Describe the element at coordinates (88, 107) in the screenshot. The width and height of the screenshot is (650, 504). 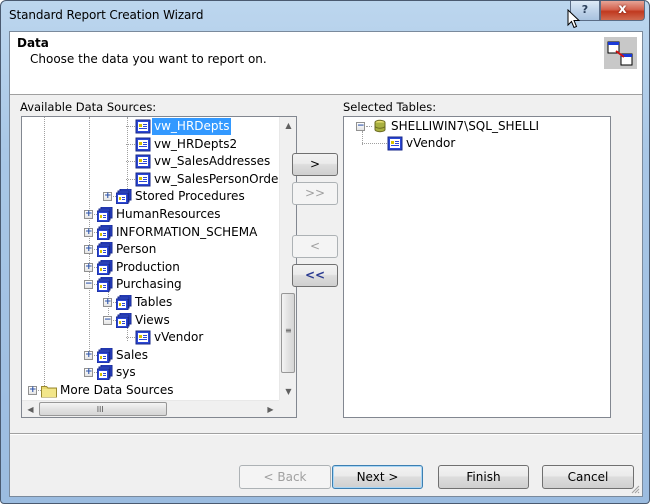
I see `available-sources-label: Available Data Sources:` at that location.